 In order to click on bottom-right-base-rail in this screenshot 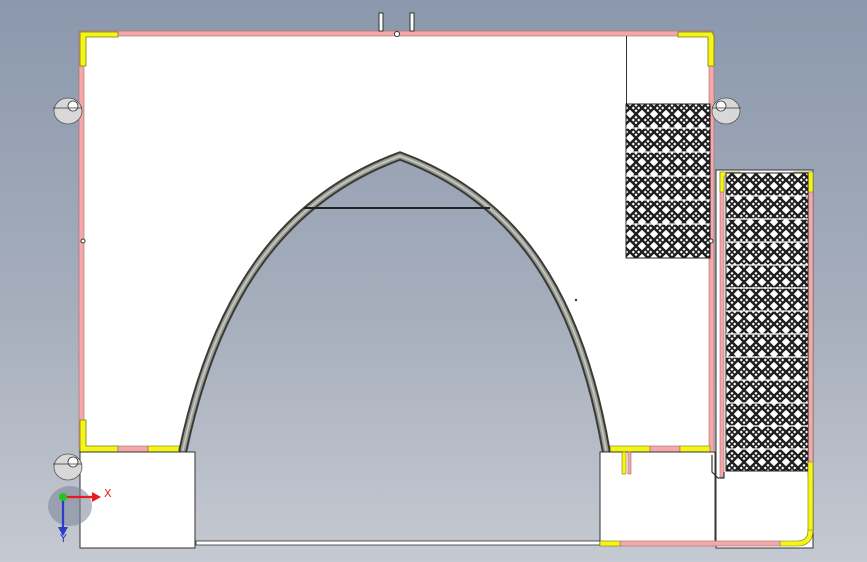, I will do `click(700, 543)`.